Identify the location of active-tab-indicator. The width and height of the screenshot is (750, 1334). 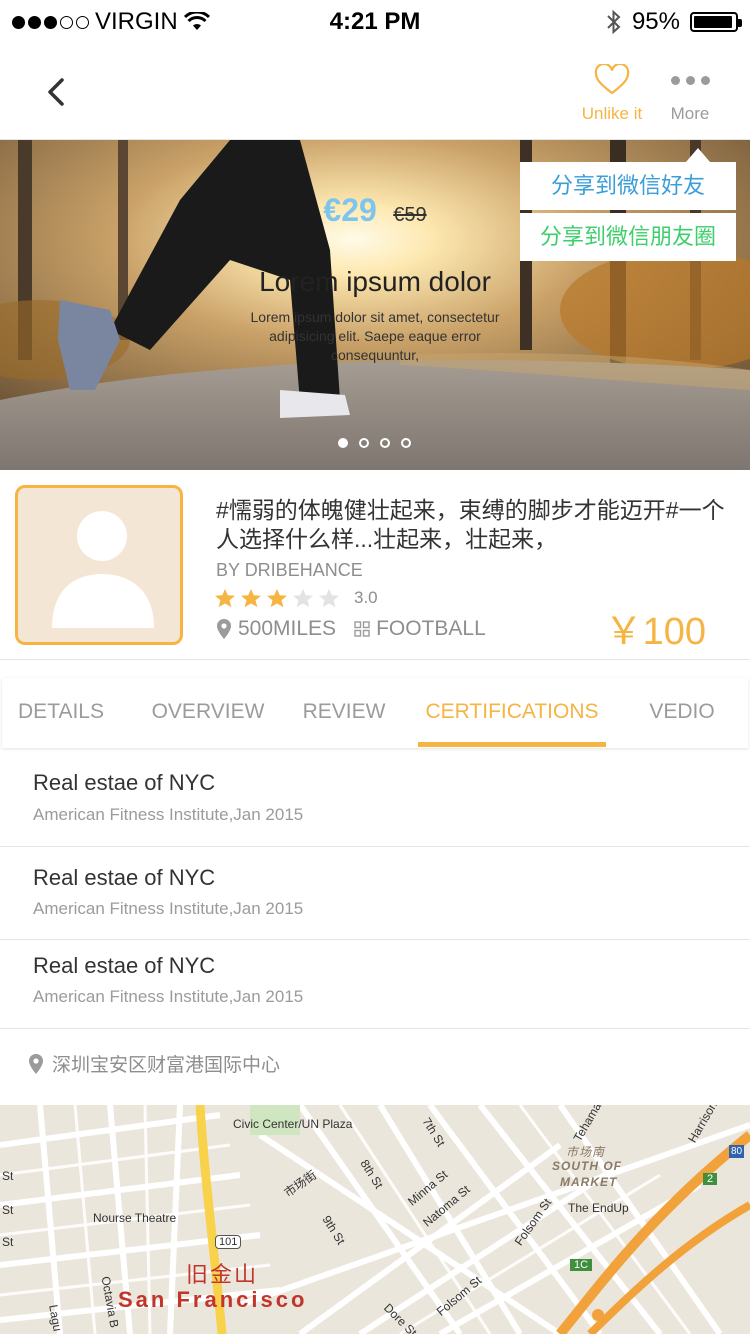
(512, 744).